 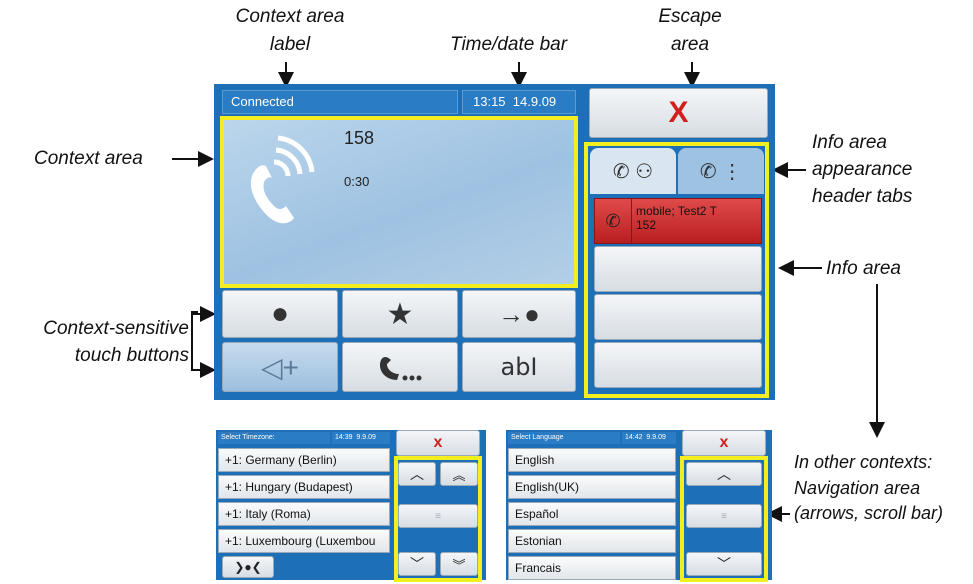 I want to click on handset-group-icon: ✆ ⚇, so click(x=633, y=171).